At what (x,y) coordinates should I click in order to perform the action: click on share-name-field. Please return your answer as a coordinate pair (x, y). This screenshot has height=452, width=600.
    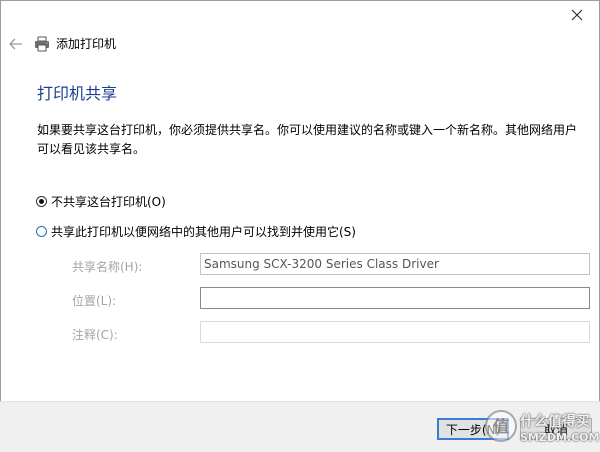
    Looking at the image, I should click on (395, 264).